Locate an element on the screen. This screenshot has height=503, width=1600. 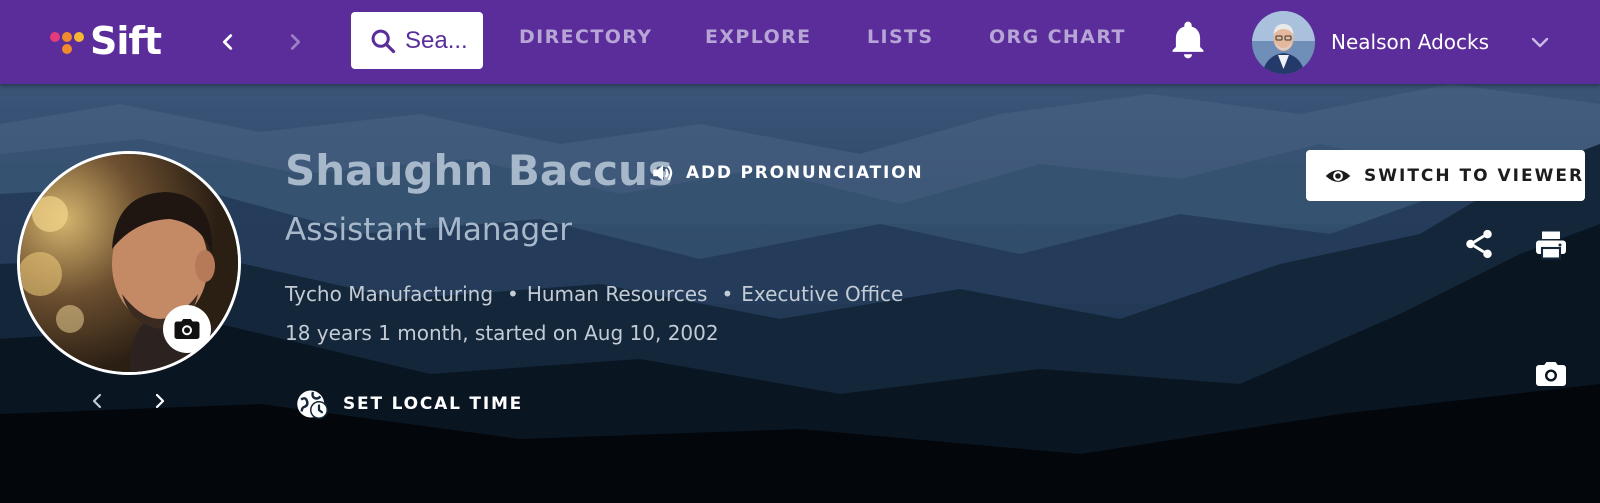
sift-logo: Sift is located at coordinates (105, 41).